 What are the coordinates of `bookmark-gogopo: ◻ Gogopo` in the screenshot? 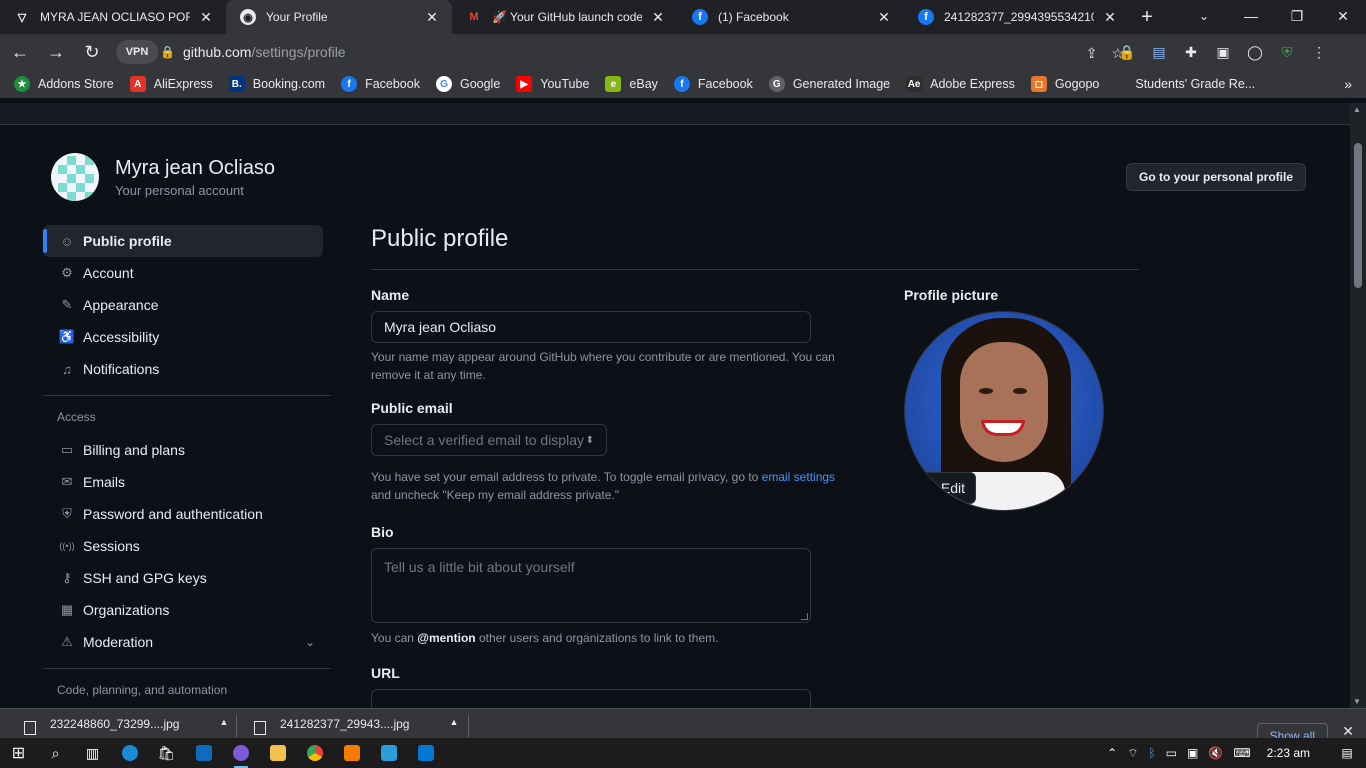 It's located at (1064, 84).